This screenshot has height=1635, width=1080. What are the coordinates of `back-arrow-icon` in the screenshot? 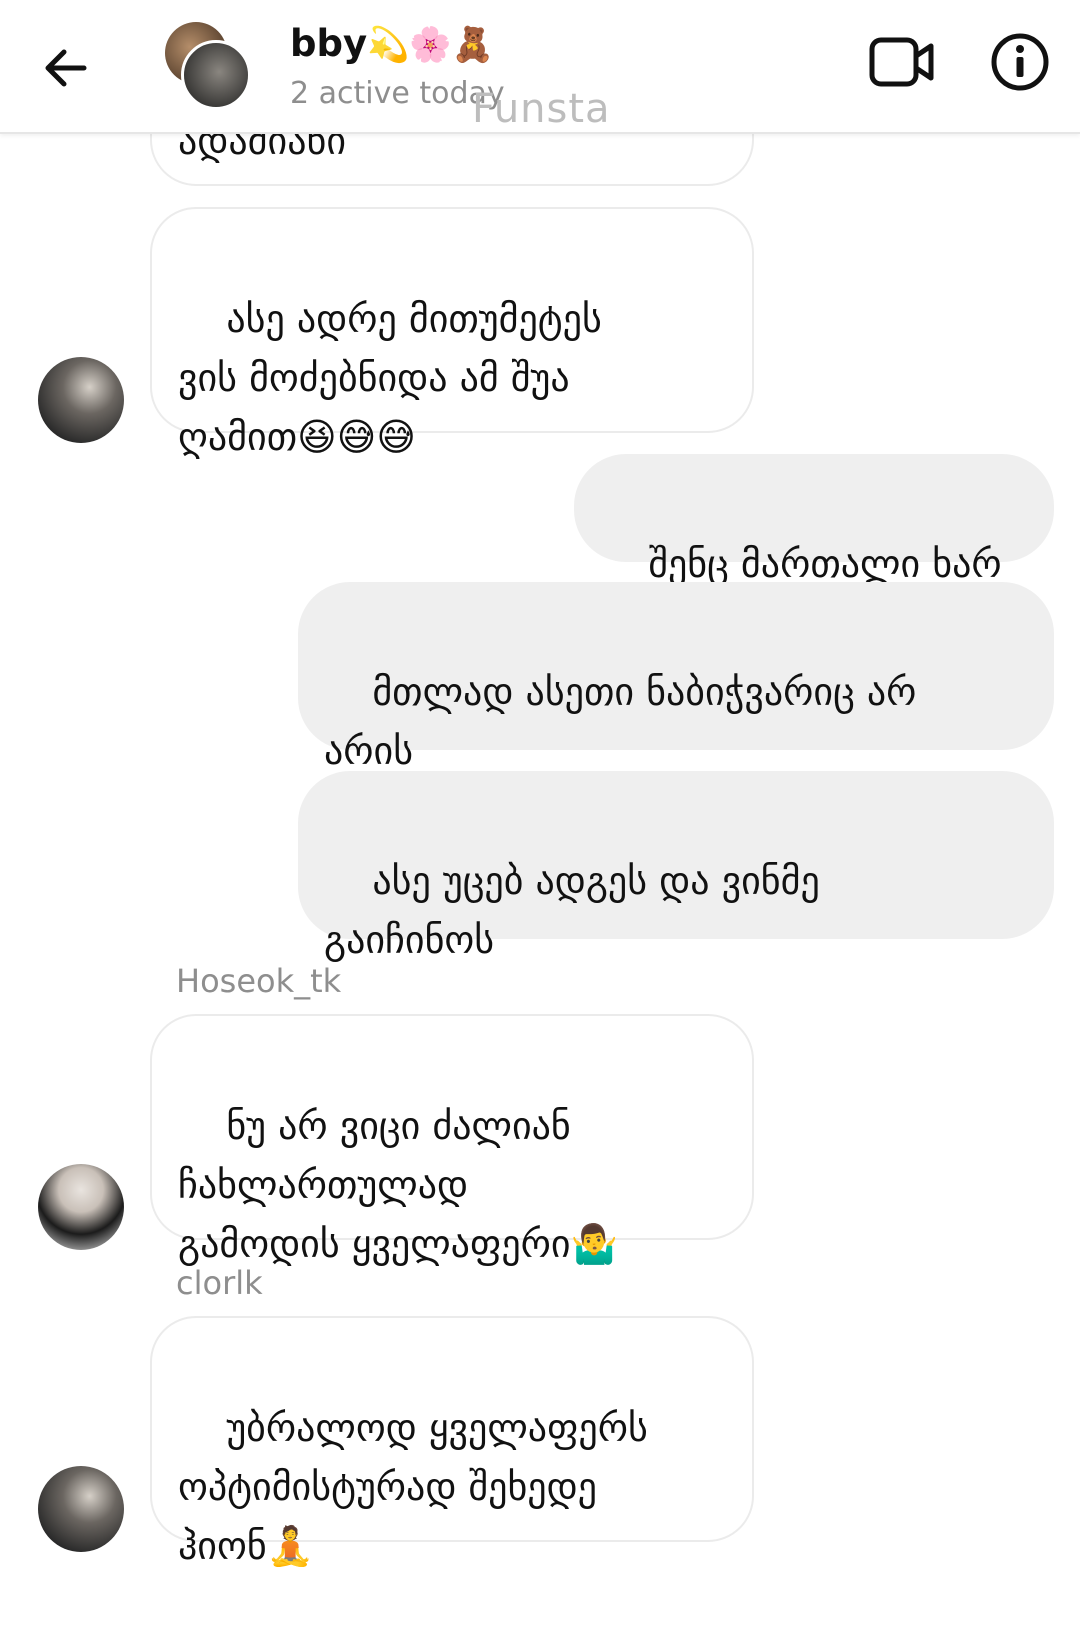 It's located at (66, 68).